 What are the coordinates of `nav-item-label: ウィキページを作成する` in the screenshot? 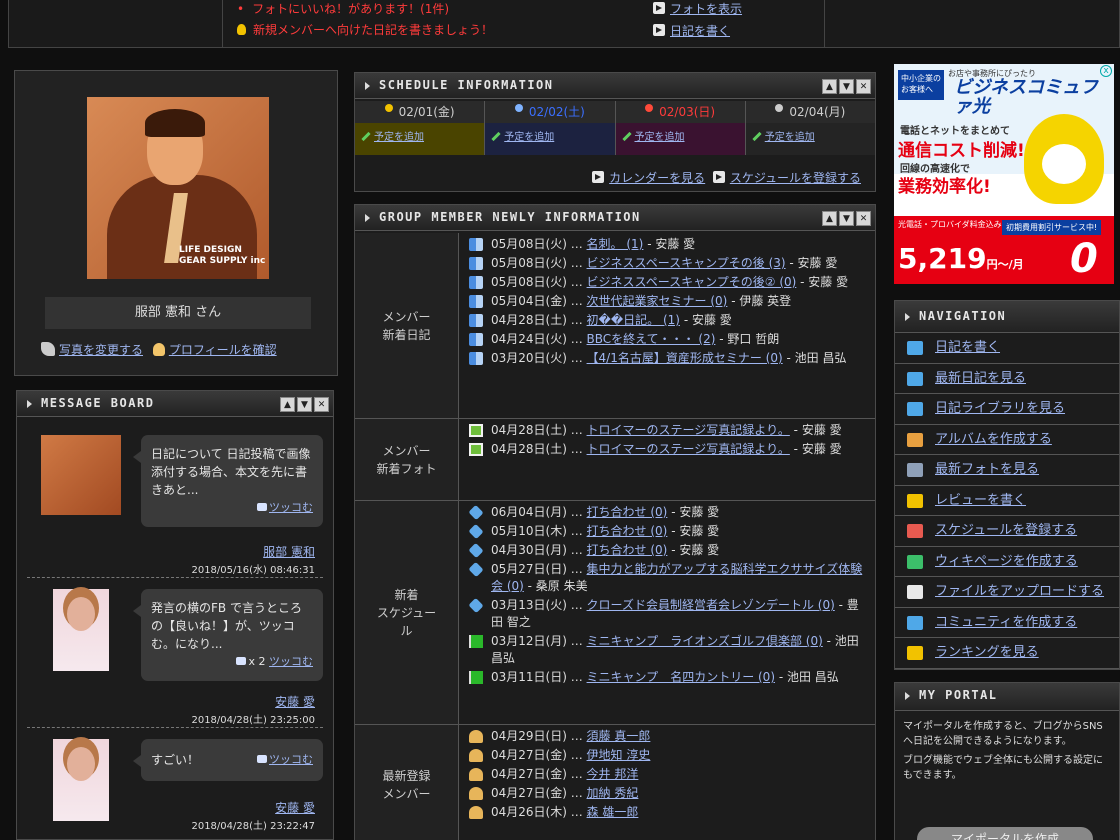 It's located at (1006, 561).